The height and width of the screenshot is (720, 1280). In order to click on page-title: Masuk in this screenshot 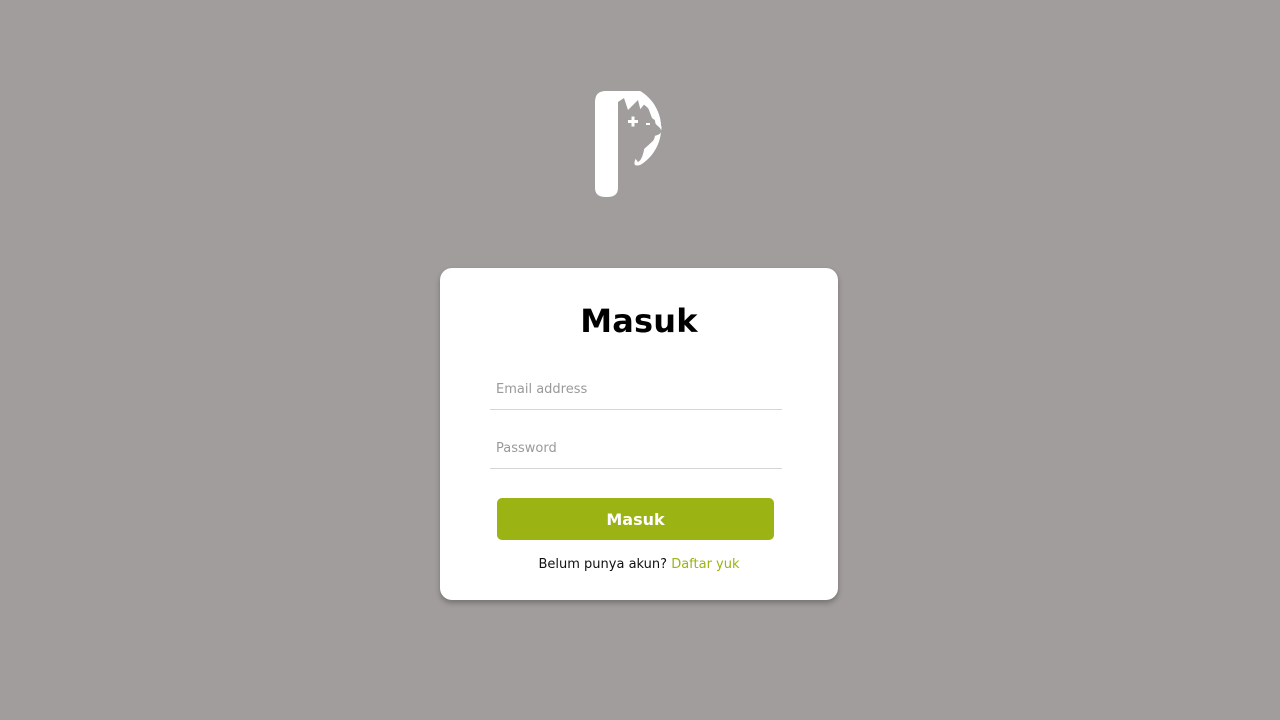, I will do `click(639, 321)`.